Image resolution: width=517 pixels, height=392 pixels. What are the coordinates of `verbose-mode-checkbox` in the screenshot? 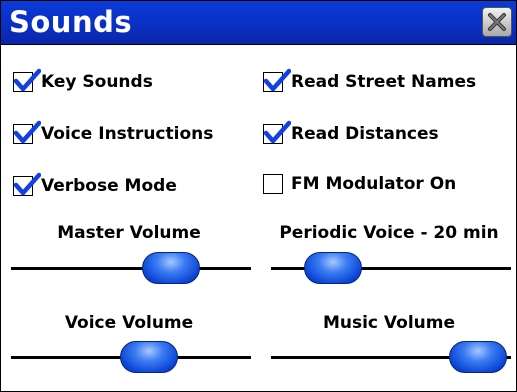 It's located at (27, 184).